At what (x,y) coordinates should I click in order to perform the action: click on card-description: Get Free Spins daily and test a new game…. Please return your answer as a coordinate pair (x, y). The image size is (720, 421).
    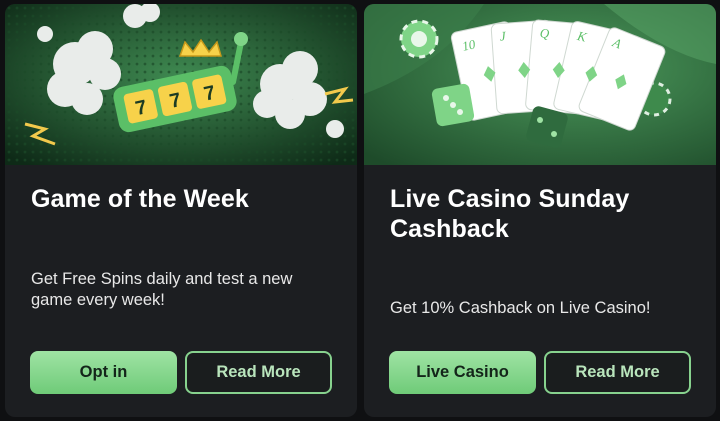
    Looking at the image, I should click on (162, 289).